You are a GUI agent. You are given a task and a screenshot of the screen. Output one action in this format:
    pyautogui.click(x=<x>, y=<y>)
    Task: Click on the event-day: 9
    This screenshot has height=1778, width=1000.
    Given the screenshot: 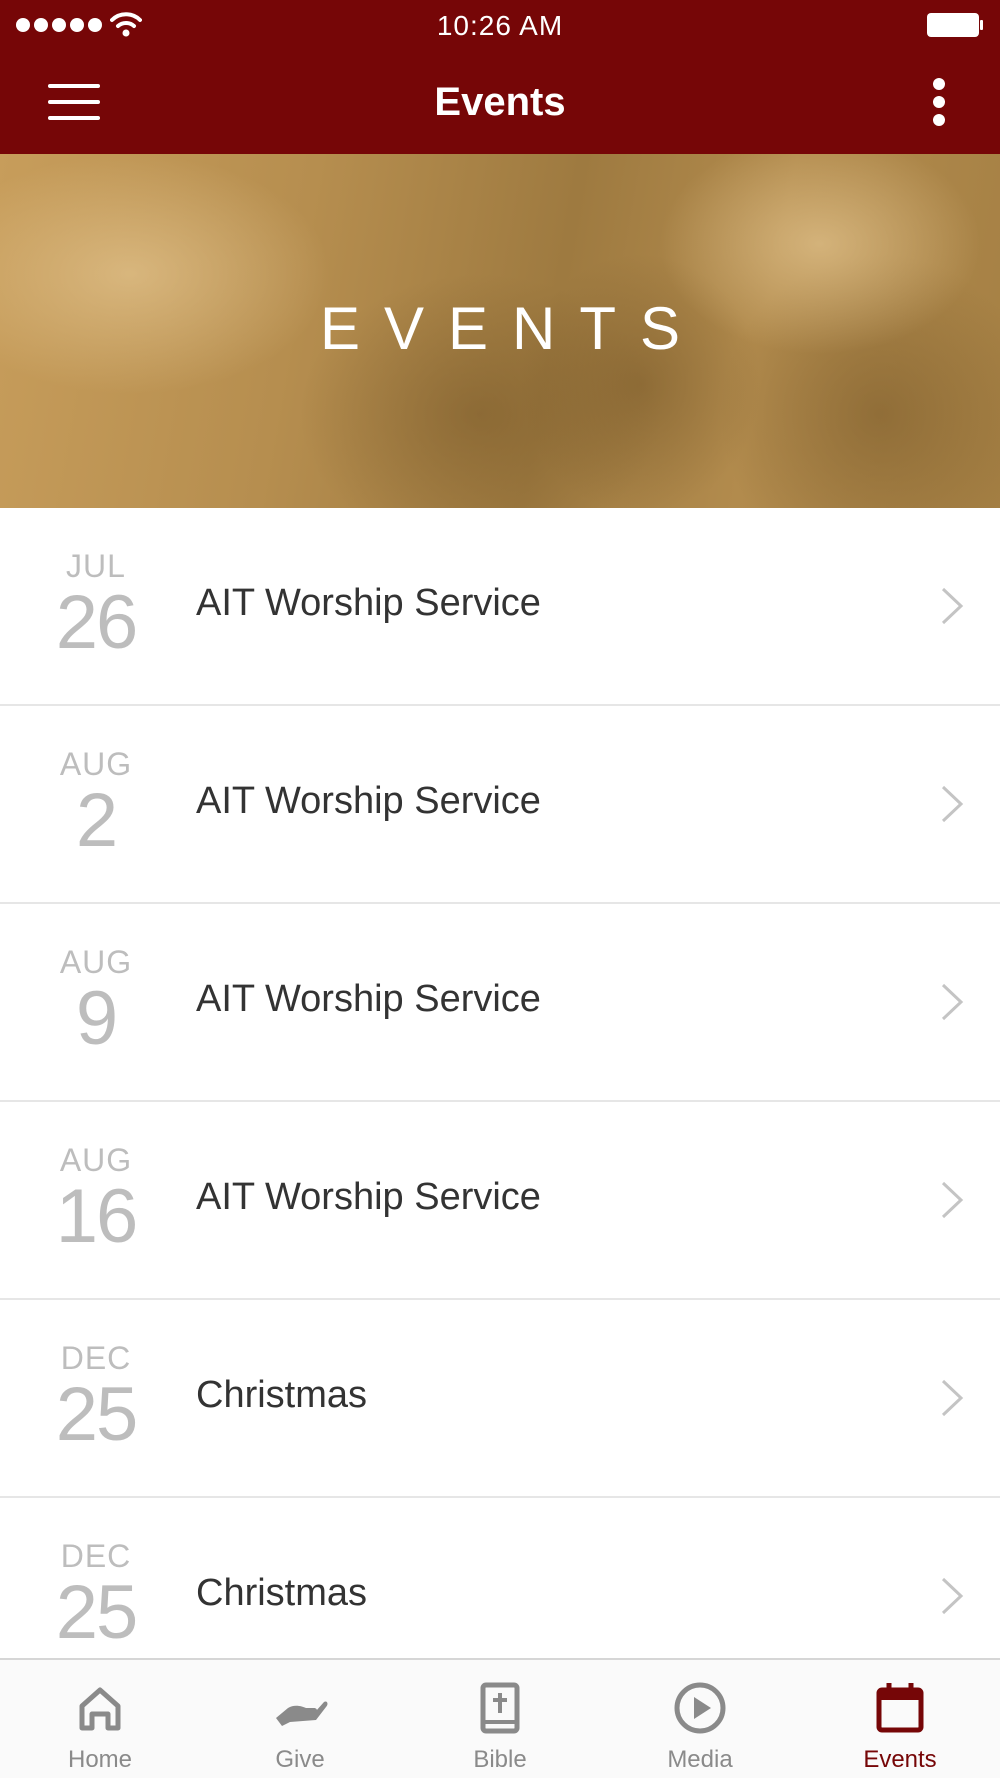 What is the action you would take?
    pyautogui.click(x=96, y=1018)
    